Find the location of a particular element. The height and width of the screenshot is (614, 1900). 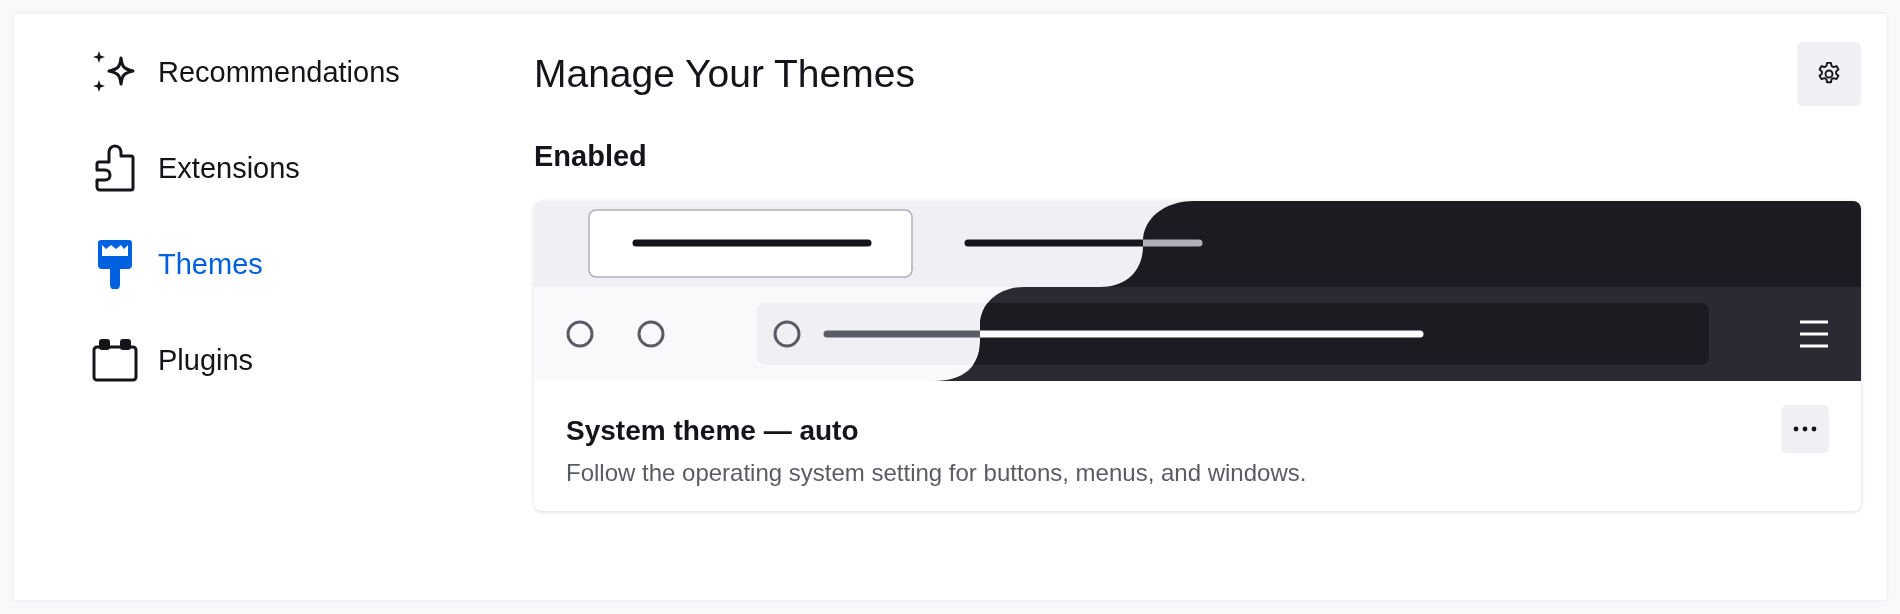

plugin-block-icon is located at coordinates (115, 360).